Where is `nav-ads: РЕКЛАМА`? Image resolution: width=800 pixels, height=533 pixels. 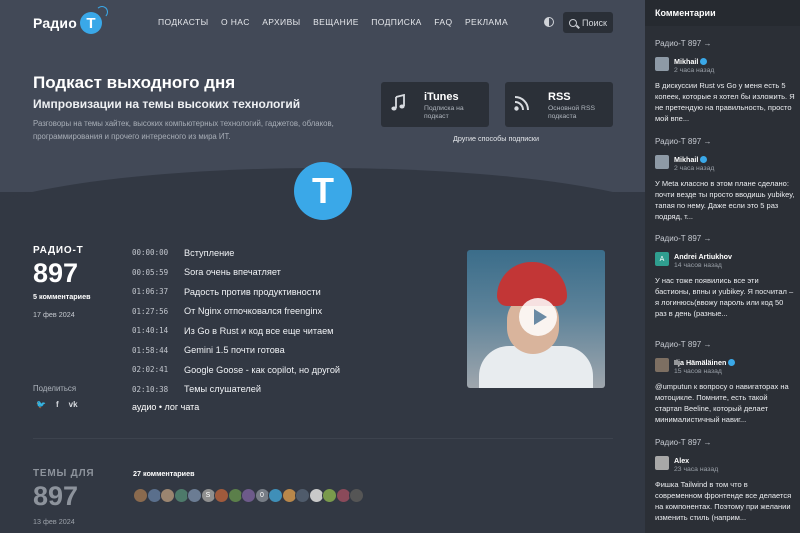
nav-ads: РЕКЛАМА is located at coordinates (486, 22).